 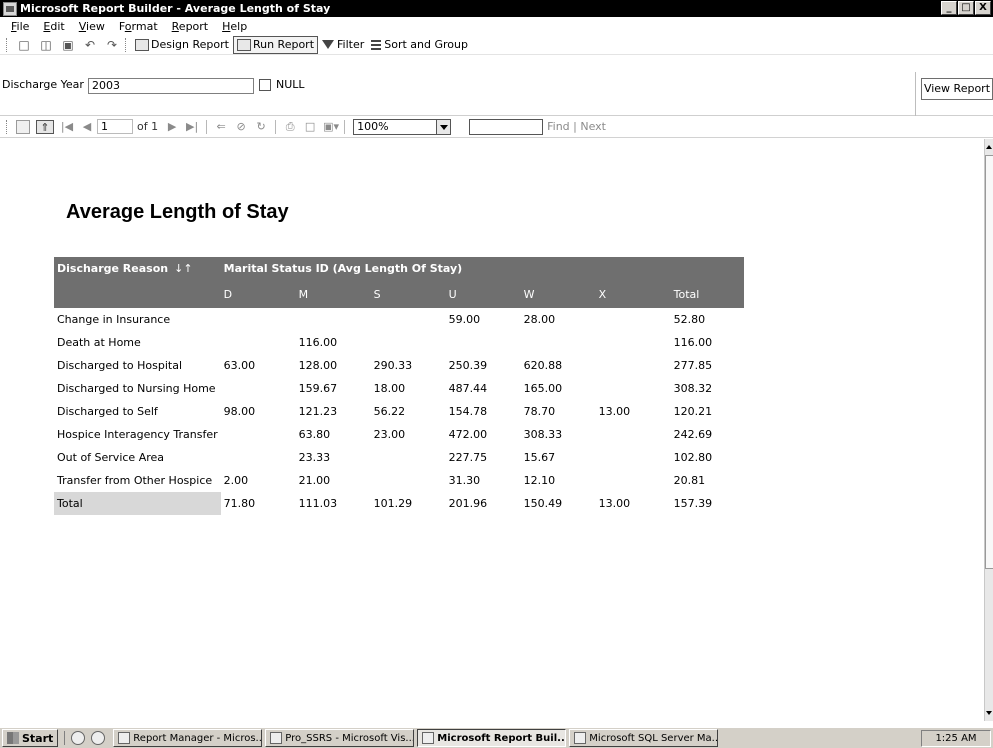 I want to click on print-layout-icon: □, so click(x=310, y=127).